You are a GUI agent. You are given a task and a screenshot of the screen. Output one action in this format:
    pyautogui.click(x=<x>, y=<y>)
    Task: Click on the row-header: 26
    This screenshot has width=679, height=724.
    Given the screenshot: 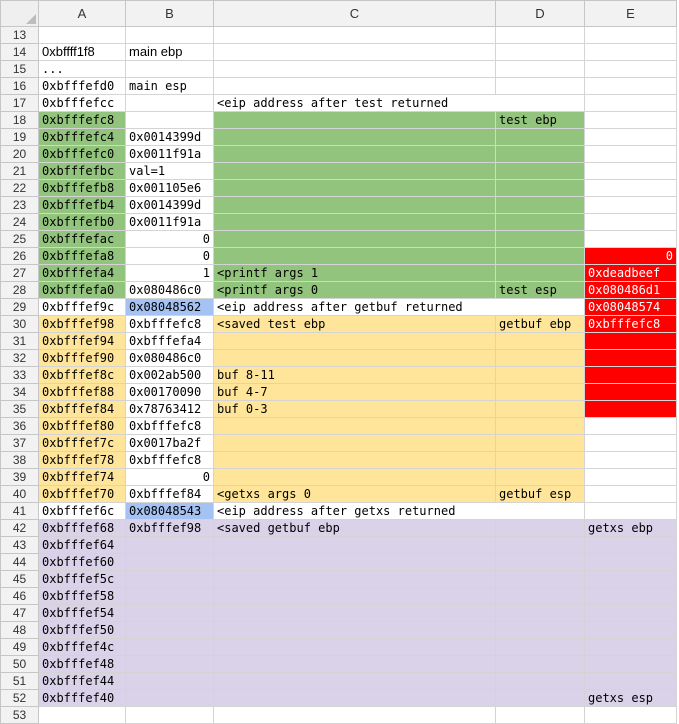 What is the action you would take?
    pyautogui.click(x=19, y=256)
    